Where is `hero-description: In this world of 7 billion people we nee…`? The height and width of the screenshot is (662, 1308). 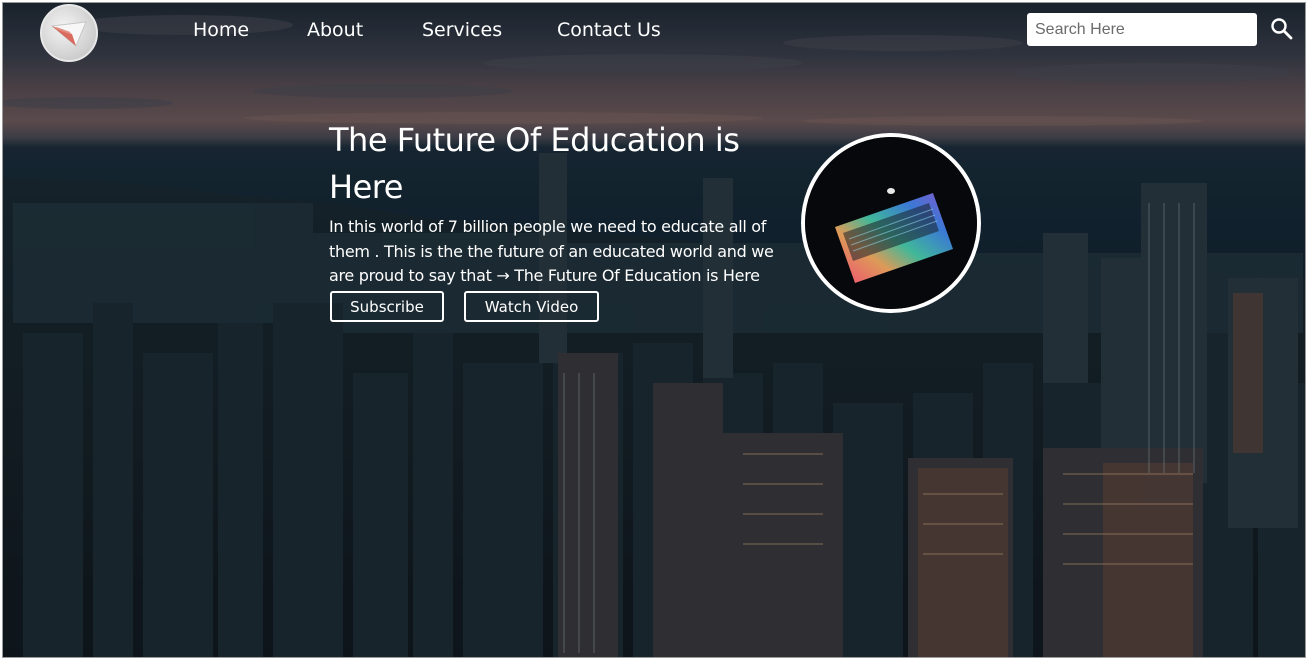 hero-description: In this world of 7 billion people we nee… is located at coordinates (551, 251).